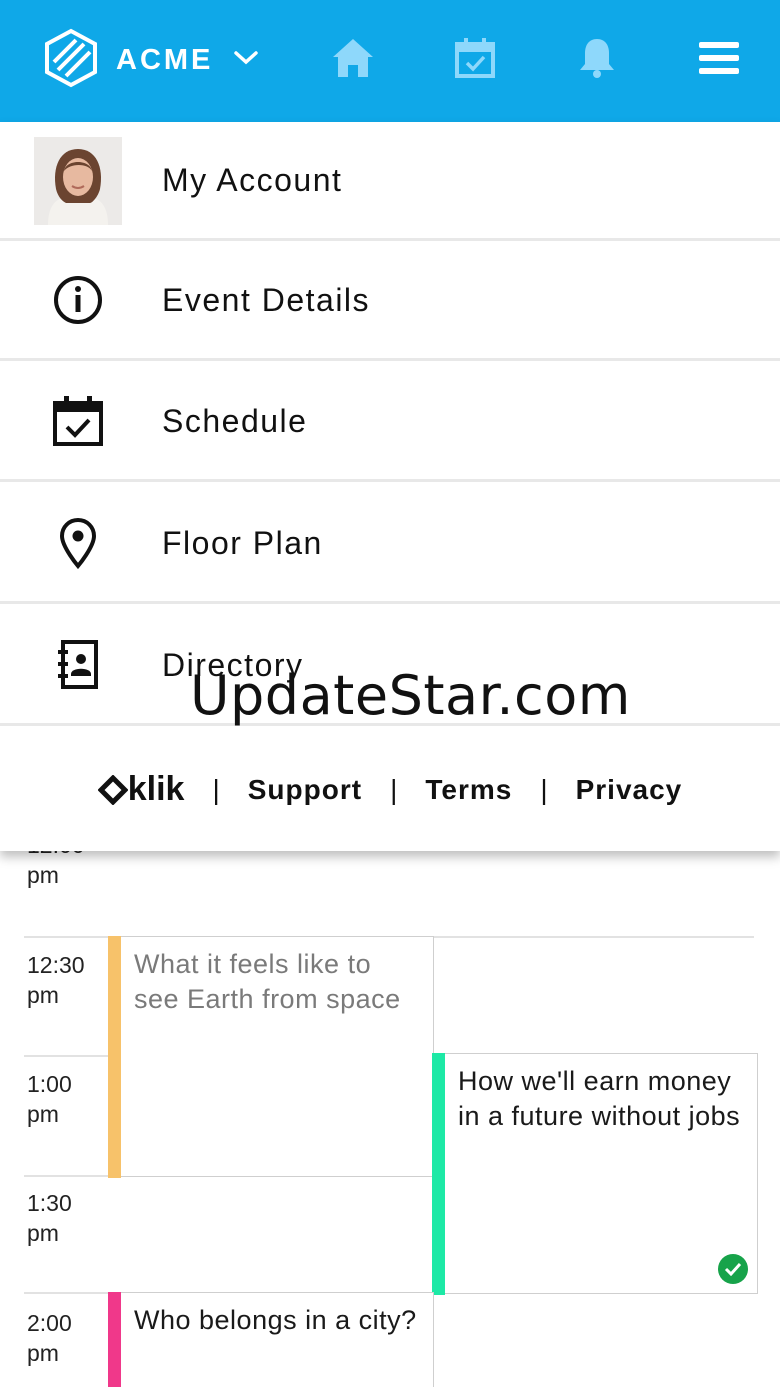  I want to click on brand-name: ACME, so click(165, 59).